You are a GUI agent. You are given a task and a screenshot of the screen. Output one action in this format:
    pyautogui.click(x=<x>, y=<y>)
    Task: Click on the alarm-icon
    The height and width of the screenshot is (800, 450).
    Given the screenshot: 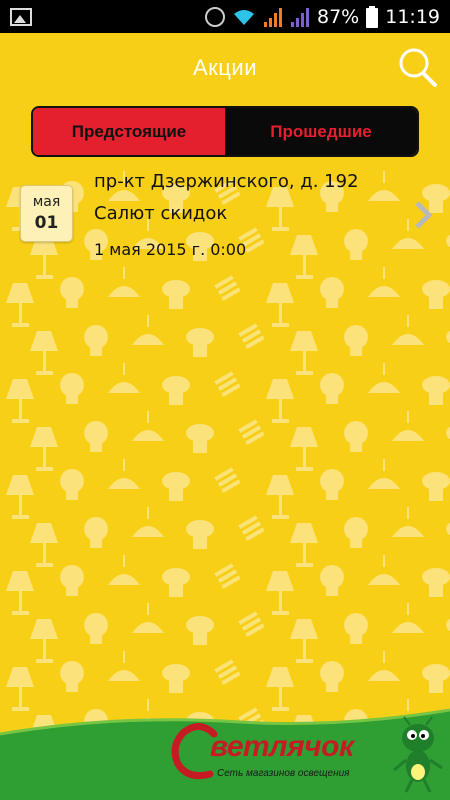 What is the action you would take?
    pyautogui.click(x=215, y=16)
    